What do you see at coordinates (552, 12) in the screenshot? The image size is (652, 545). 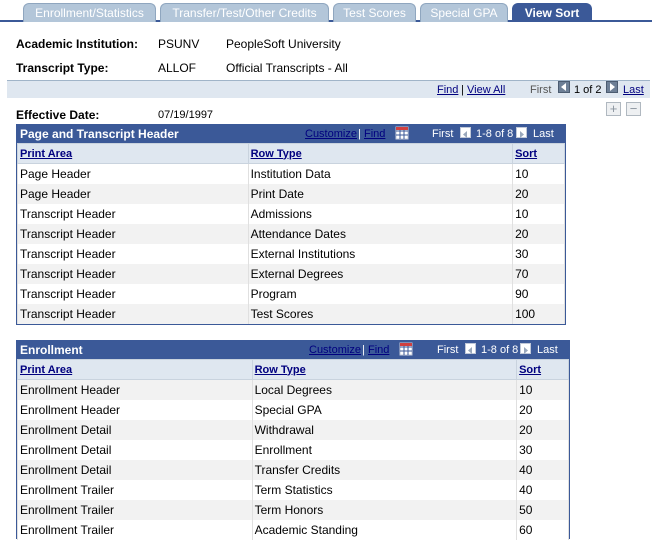 I see `tab-view-sort: View Sort` at bounding box center [552, 12].